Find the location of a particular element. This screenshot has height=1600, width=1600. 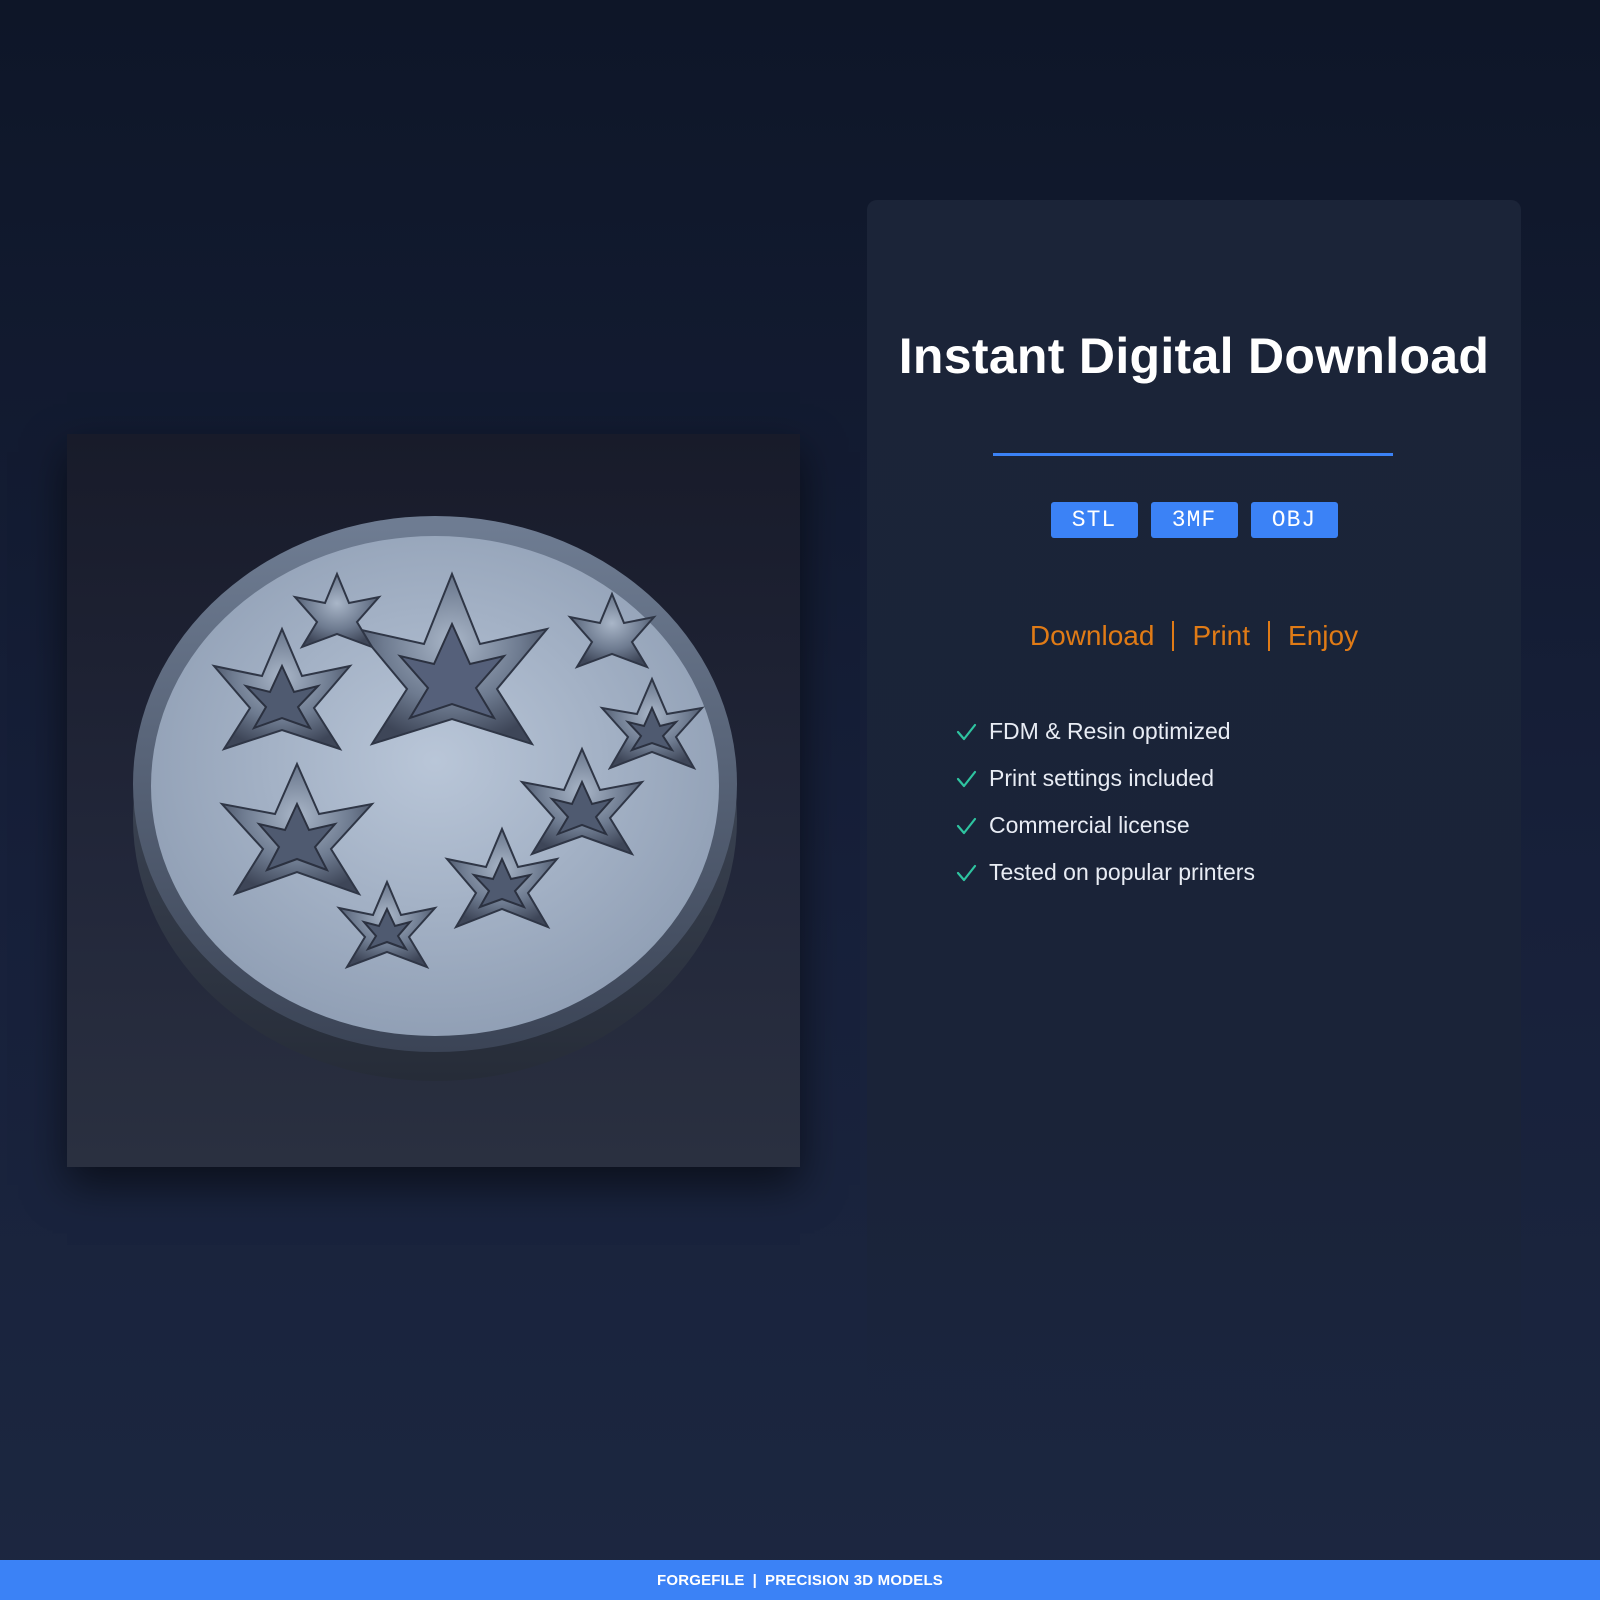

format-badge-3mf: 3MF is located at coordinates (1194, 520).